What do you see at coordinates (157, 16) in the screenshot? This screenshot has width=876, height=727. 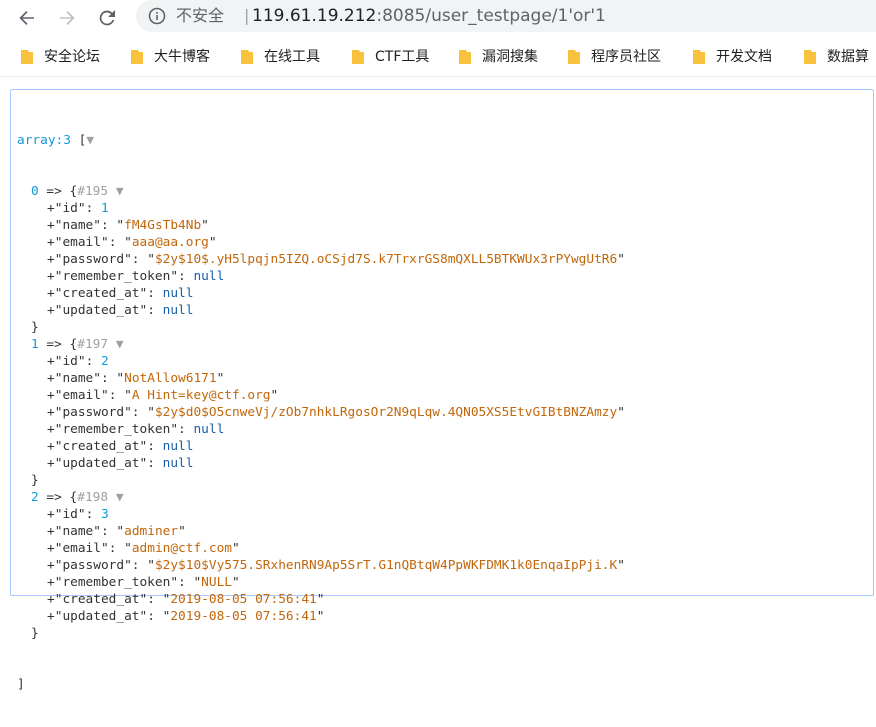 I see `info-icon` at bounding box center [157, 16].